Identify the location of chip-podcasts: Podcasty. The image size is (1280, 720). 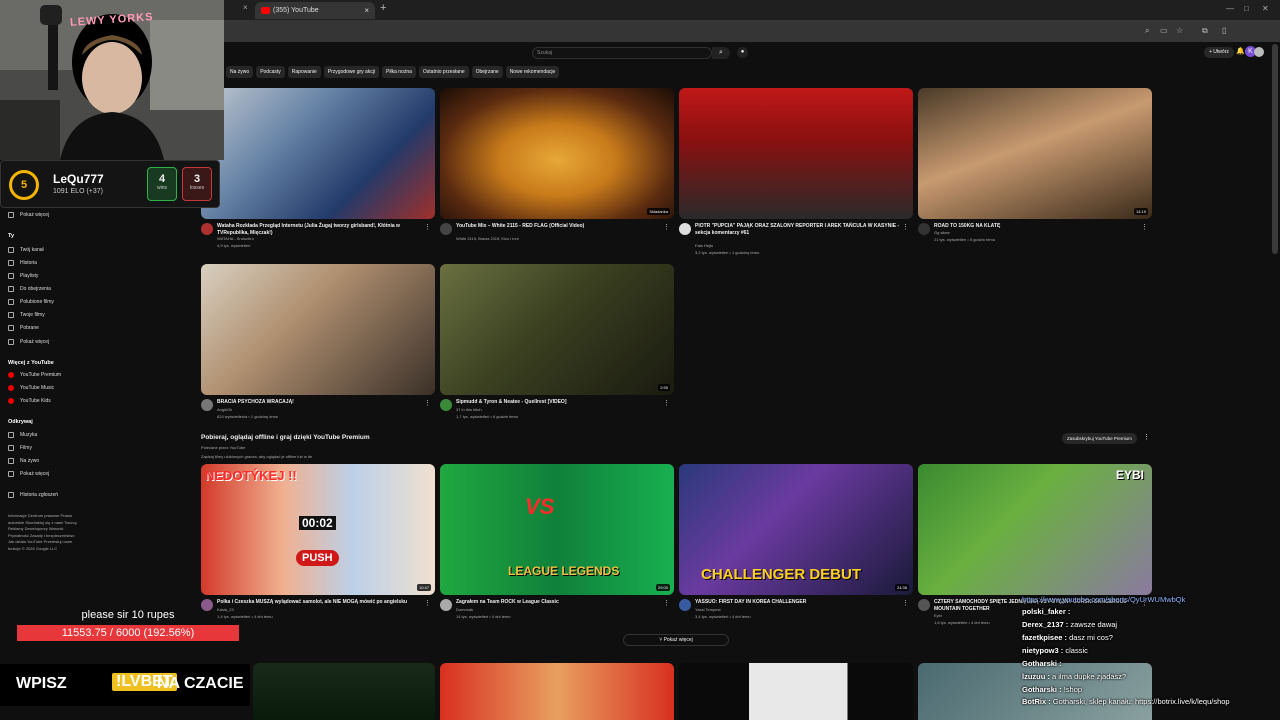
(270, 72).